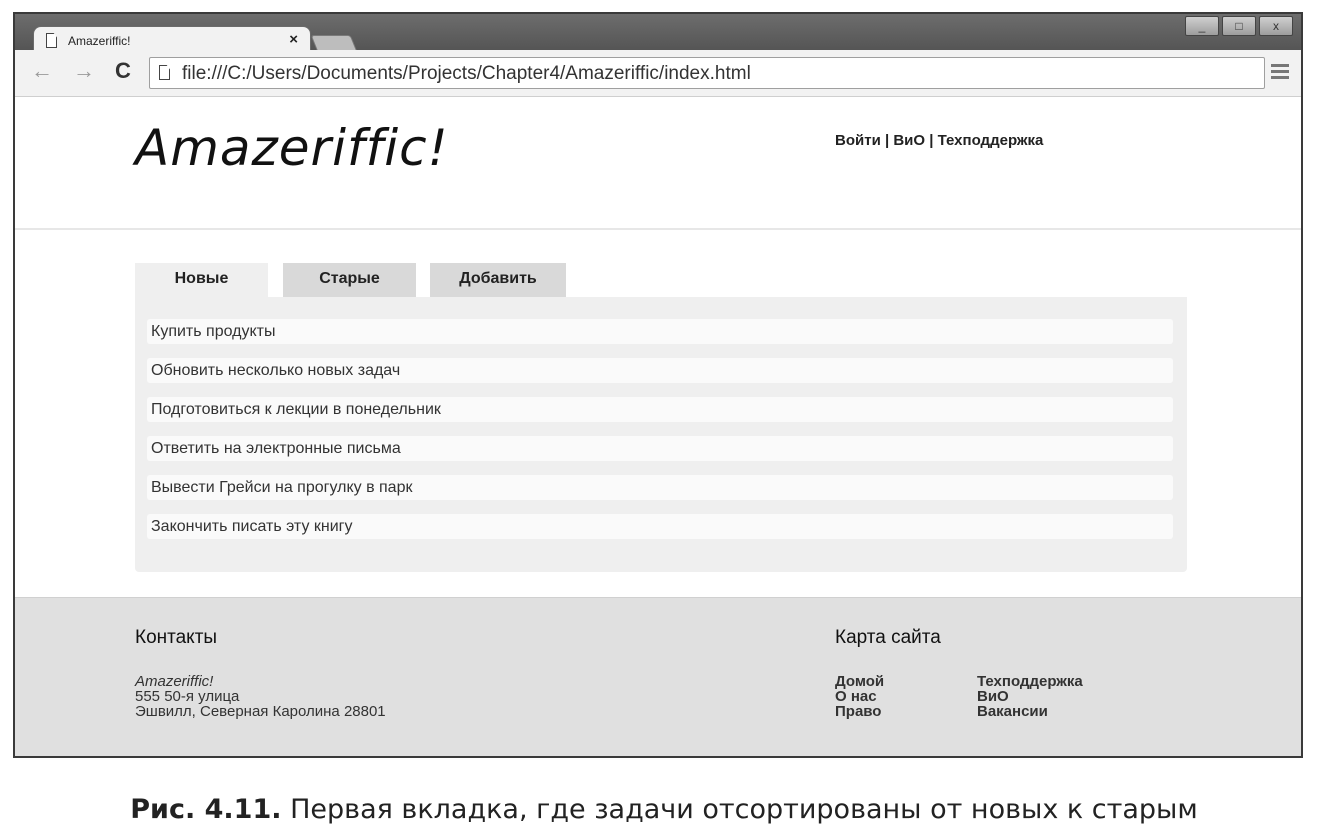 The width and height of the screenshot is (1328, 827). I want to click on tab-close-button: ×, so click(293, 39).